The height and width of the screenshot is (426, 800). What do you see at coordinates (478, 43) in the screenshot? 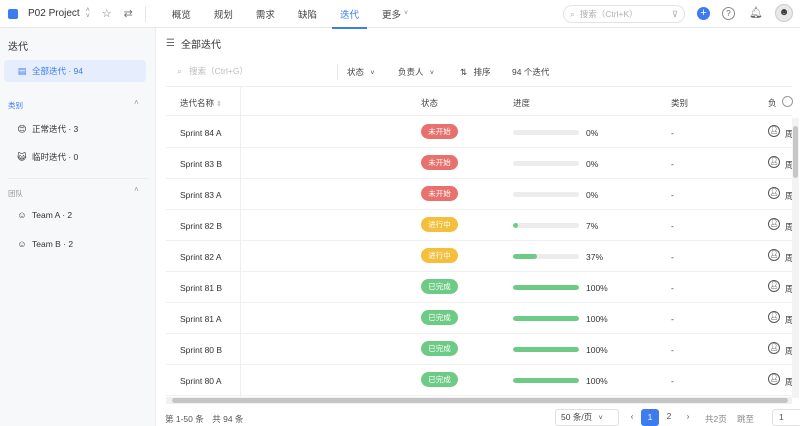
I see `main-header: ☰ 全部迭代` at bounding box center [478, 43].